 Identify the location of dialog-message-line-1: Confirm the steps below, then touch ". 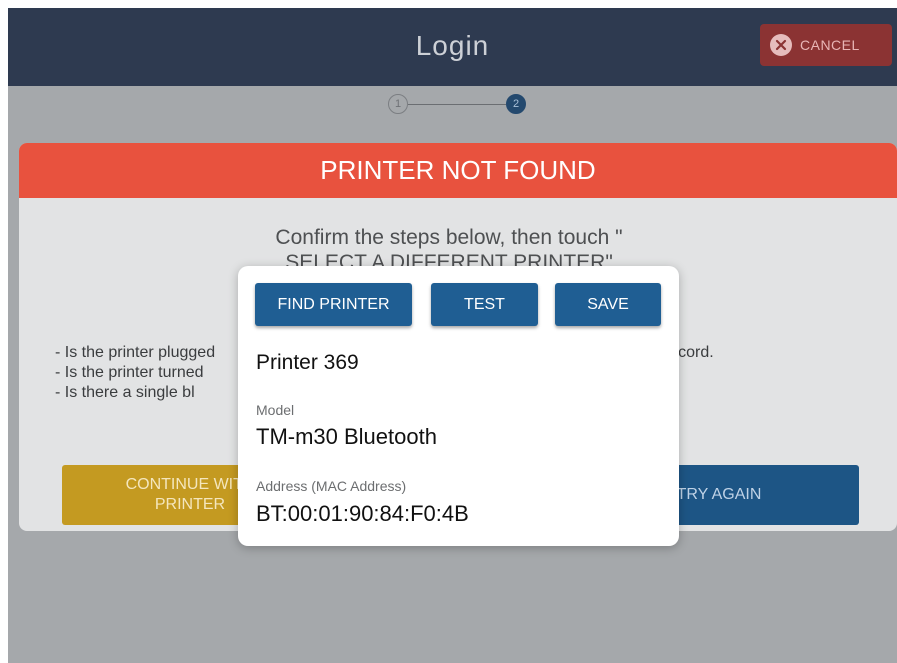
(449, 237).